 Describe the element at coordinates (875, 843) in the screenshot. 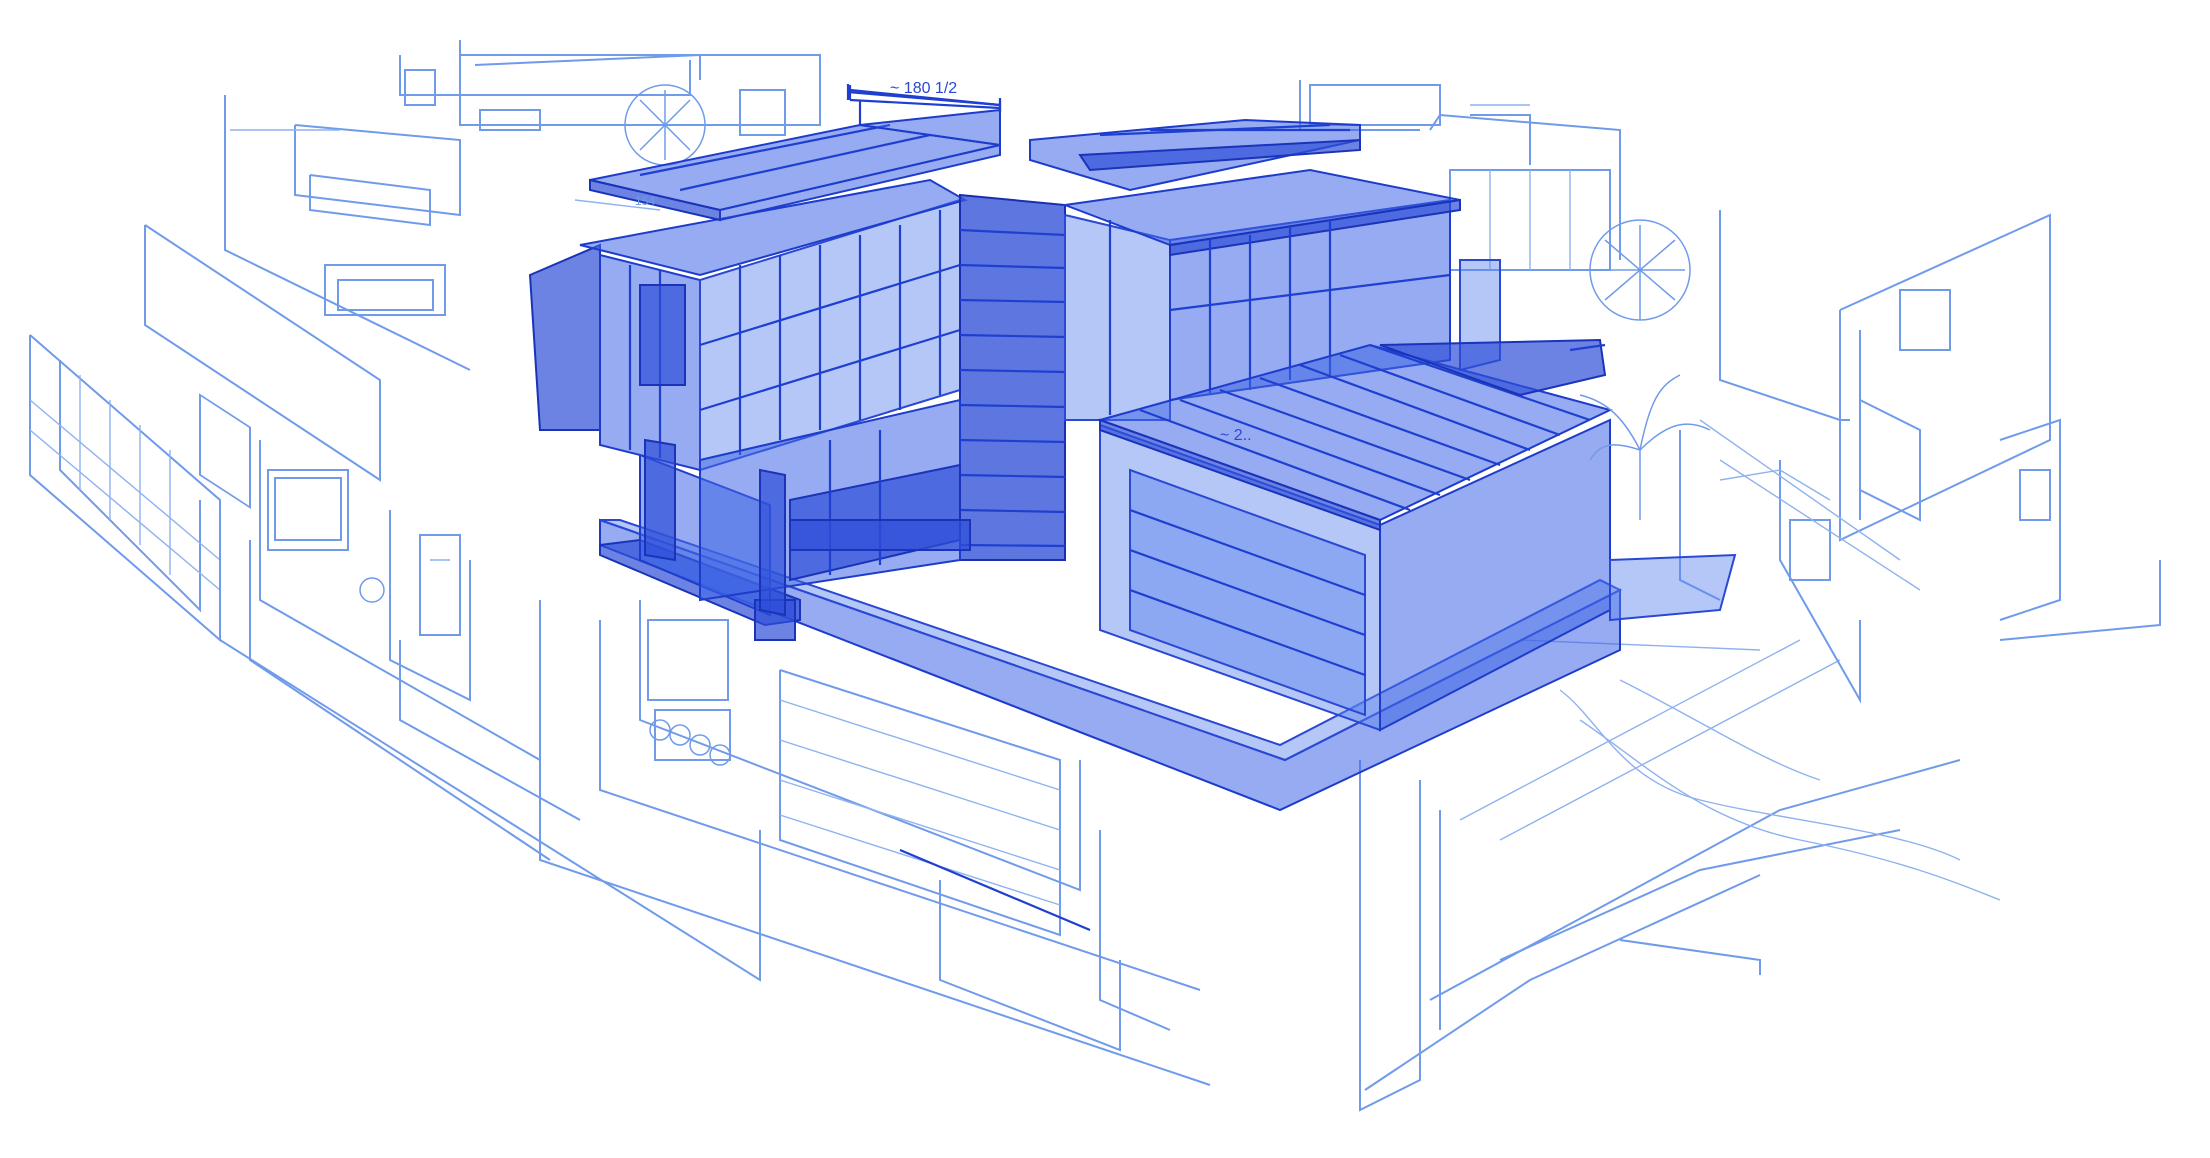

I see `bottom-garage-elevation` at that location.